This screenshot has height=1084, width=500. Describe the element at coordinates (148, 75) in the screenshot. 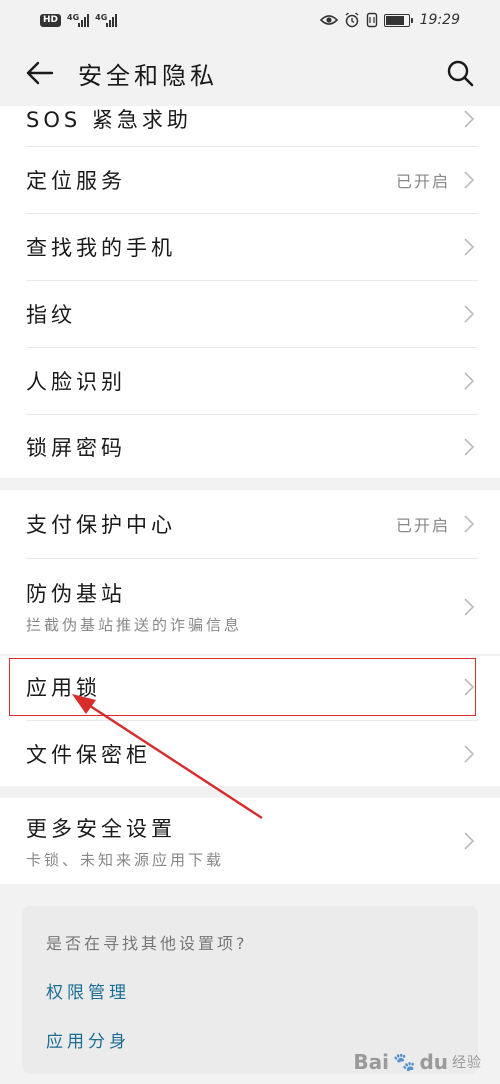

I see `page-title: 安全和隐私` at that location.